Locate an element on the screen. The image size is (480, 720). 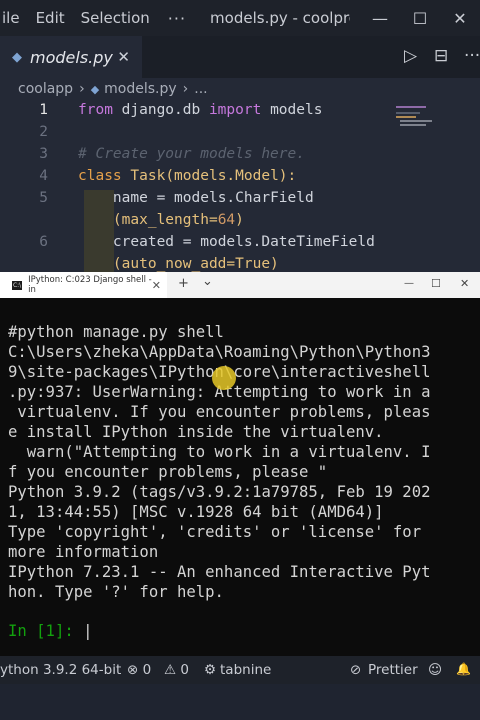
terminal-close-icon: ✕ is located at coordinates (464, 283).